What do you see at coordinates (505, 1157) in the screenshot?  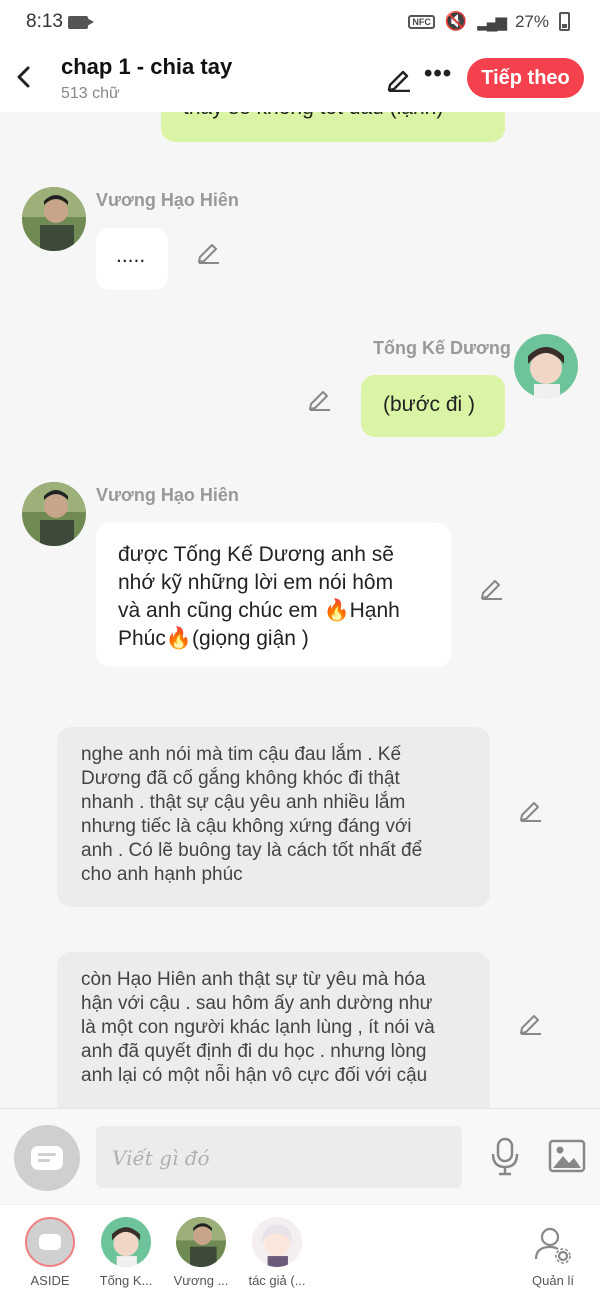 I see `microphone-icon` at bounding box center [505, 1157].